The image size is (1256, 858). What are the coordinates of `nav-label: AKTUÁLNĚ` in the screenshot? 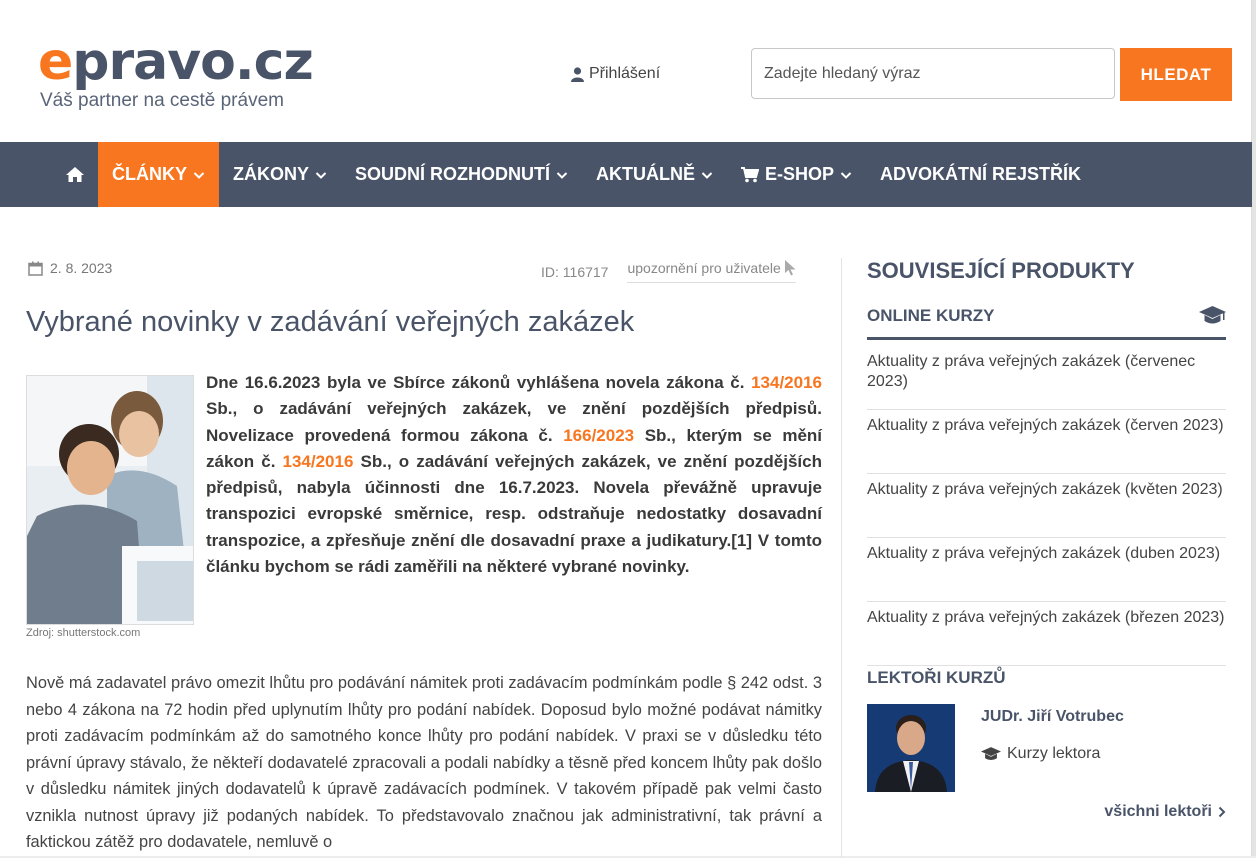 It's located at (645, 174).